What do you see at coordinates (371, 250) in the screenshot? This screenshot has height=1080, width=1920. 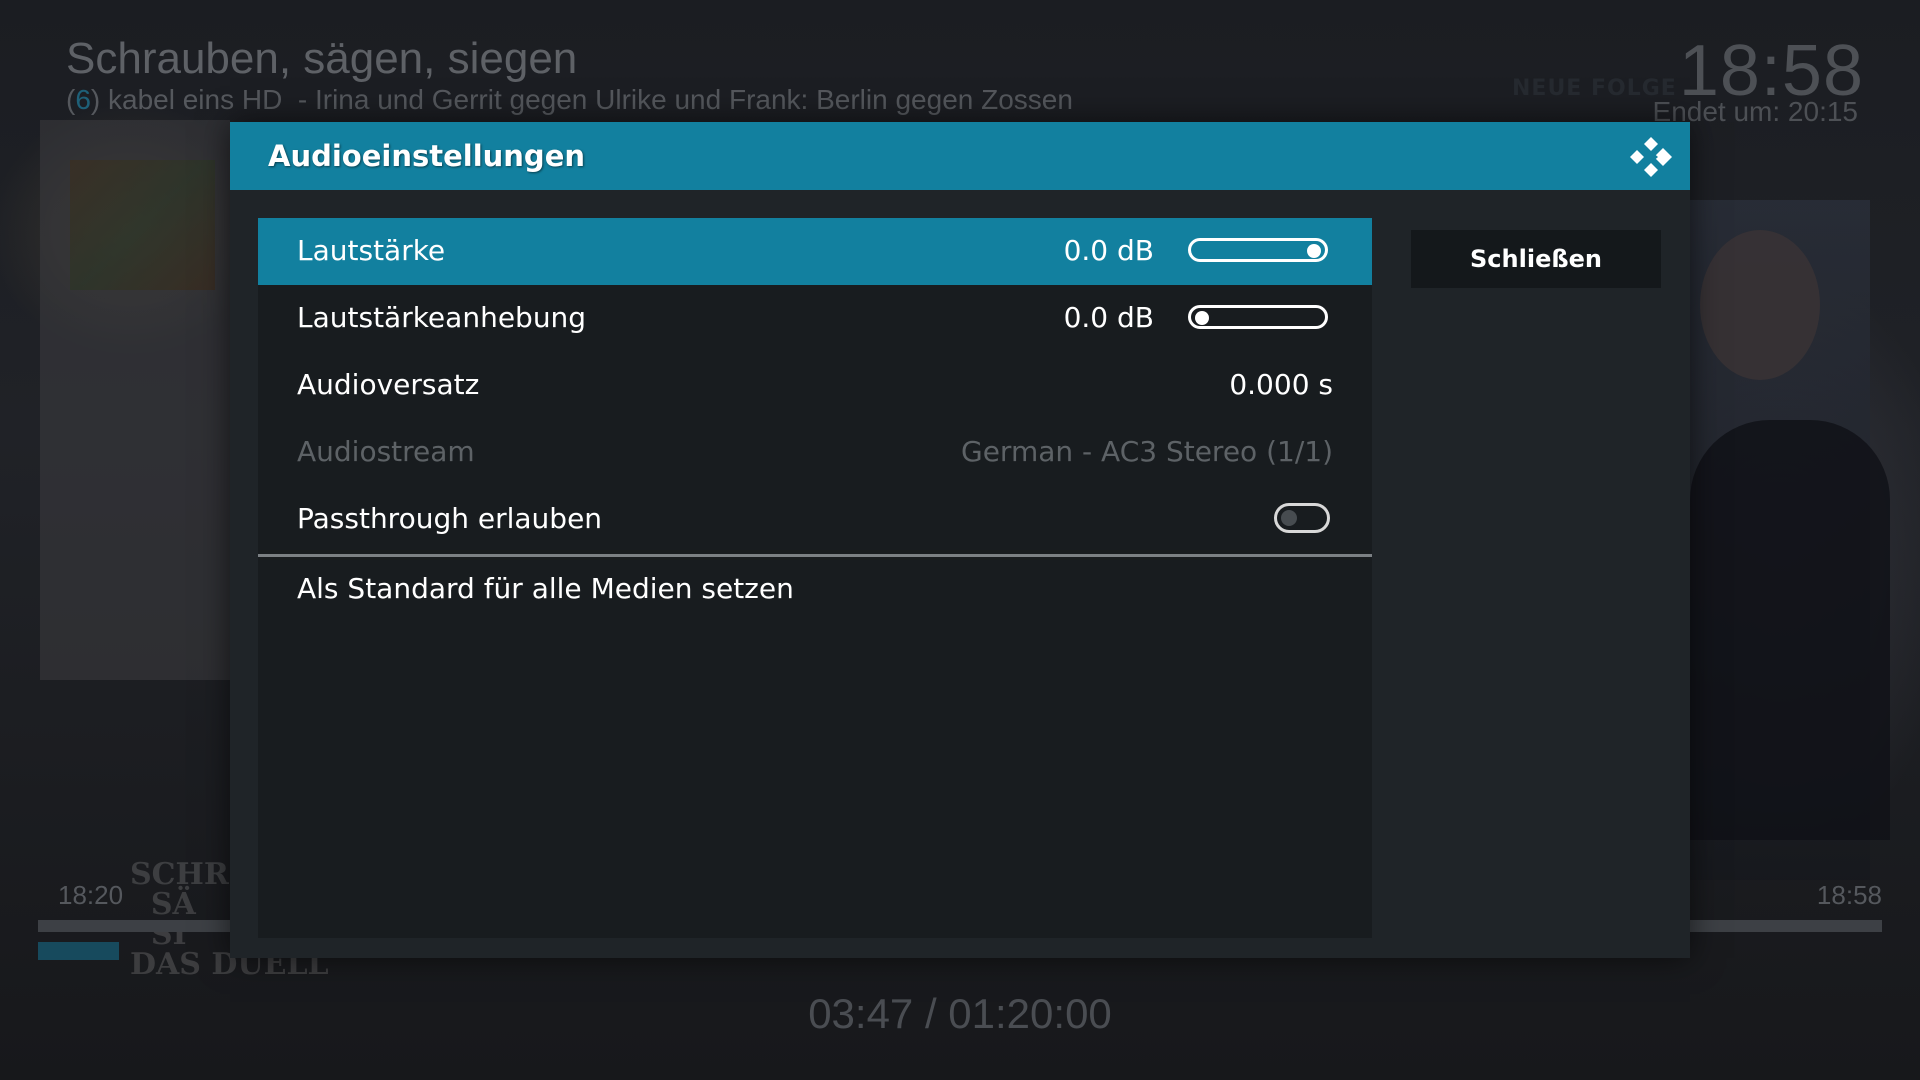 I see `setting-label: Lautstärke` at bounding box center [371, 250].